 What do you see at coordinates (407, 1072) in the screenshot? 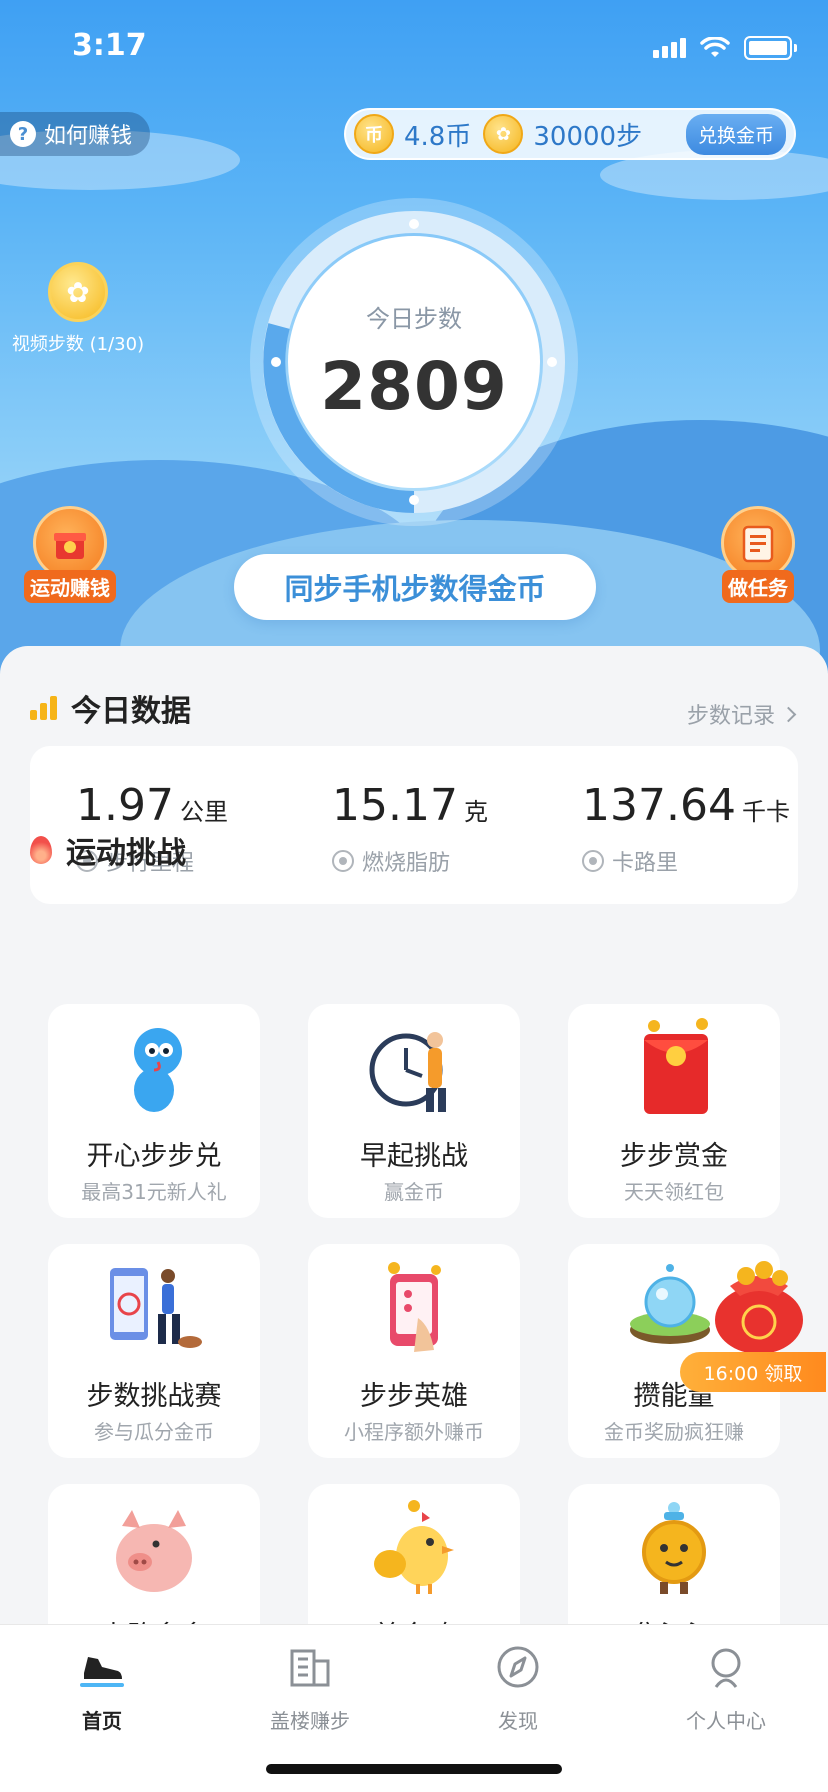
I see `alarm-clock-icon` at bounding box center [407, 1072].